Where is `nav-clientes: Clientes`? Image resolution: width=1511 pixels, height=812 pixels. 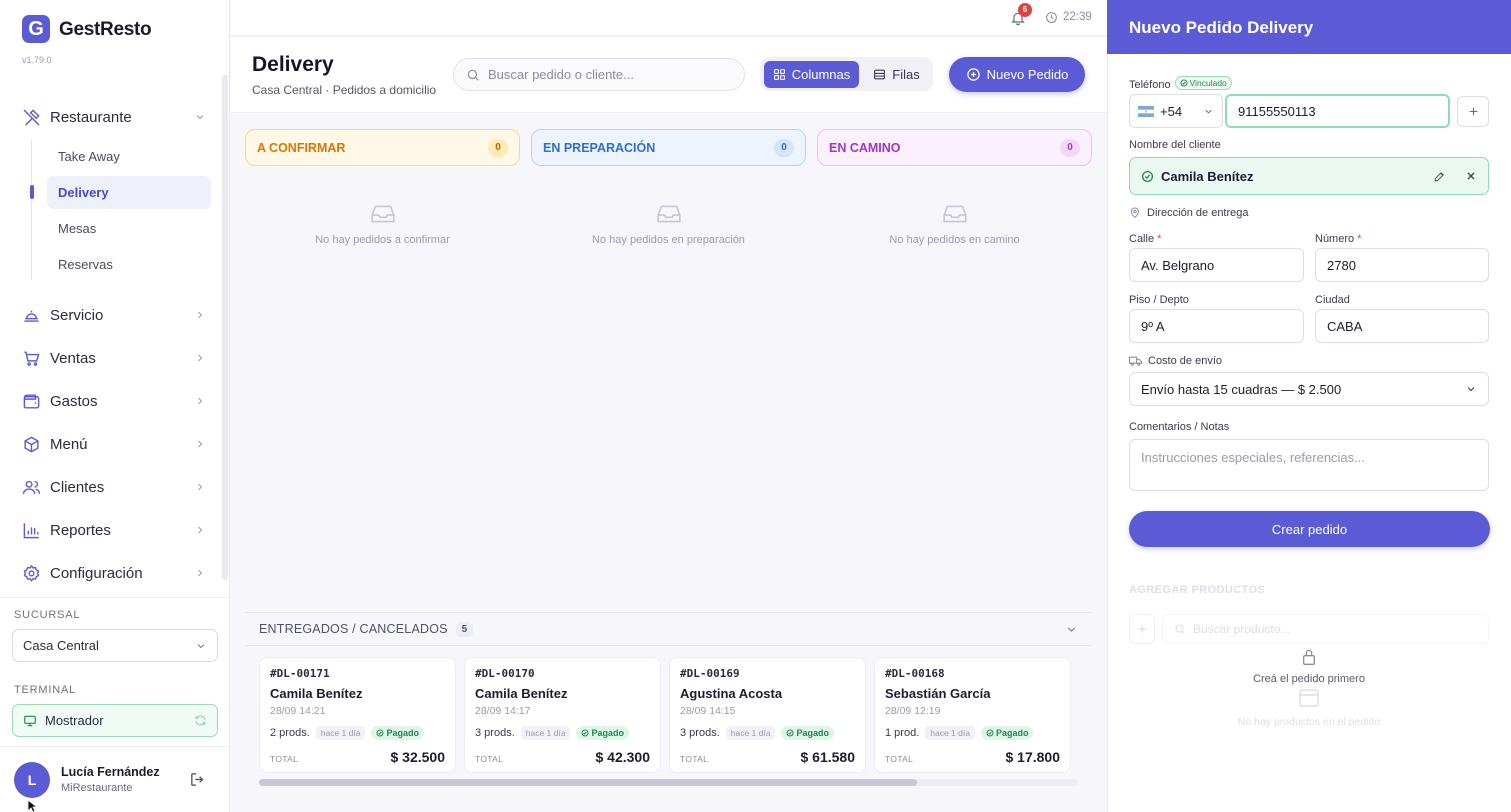 nav-clientes: Clientes is located at coordinates (110, 487).